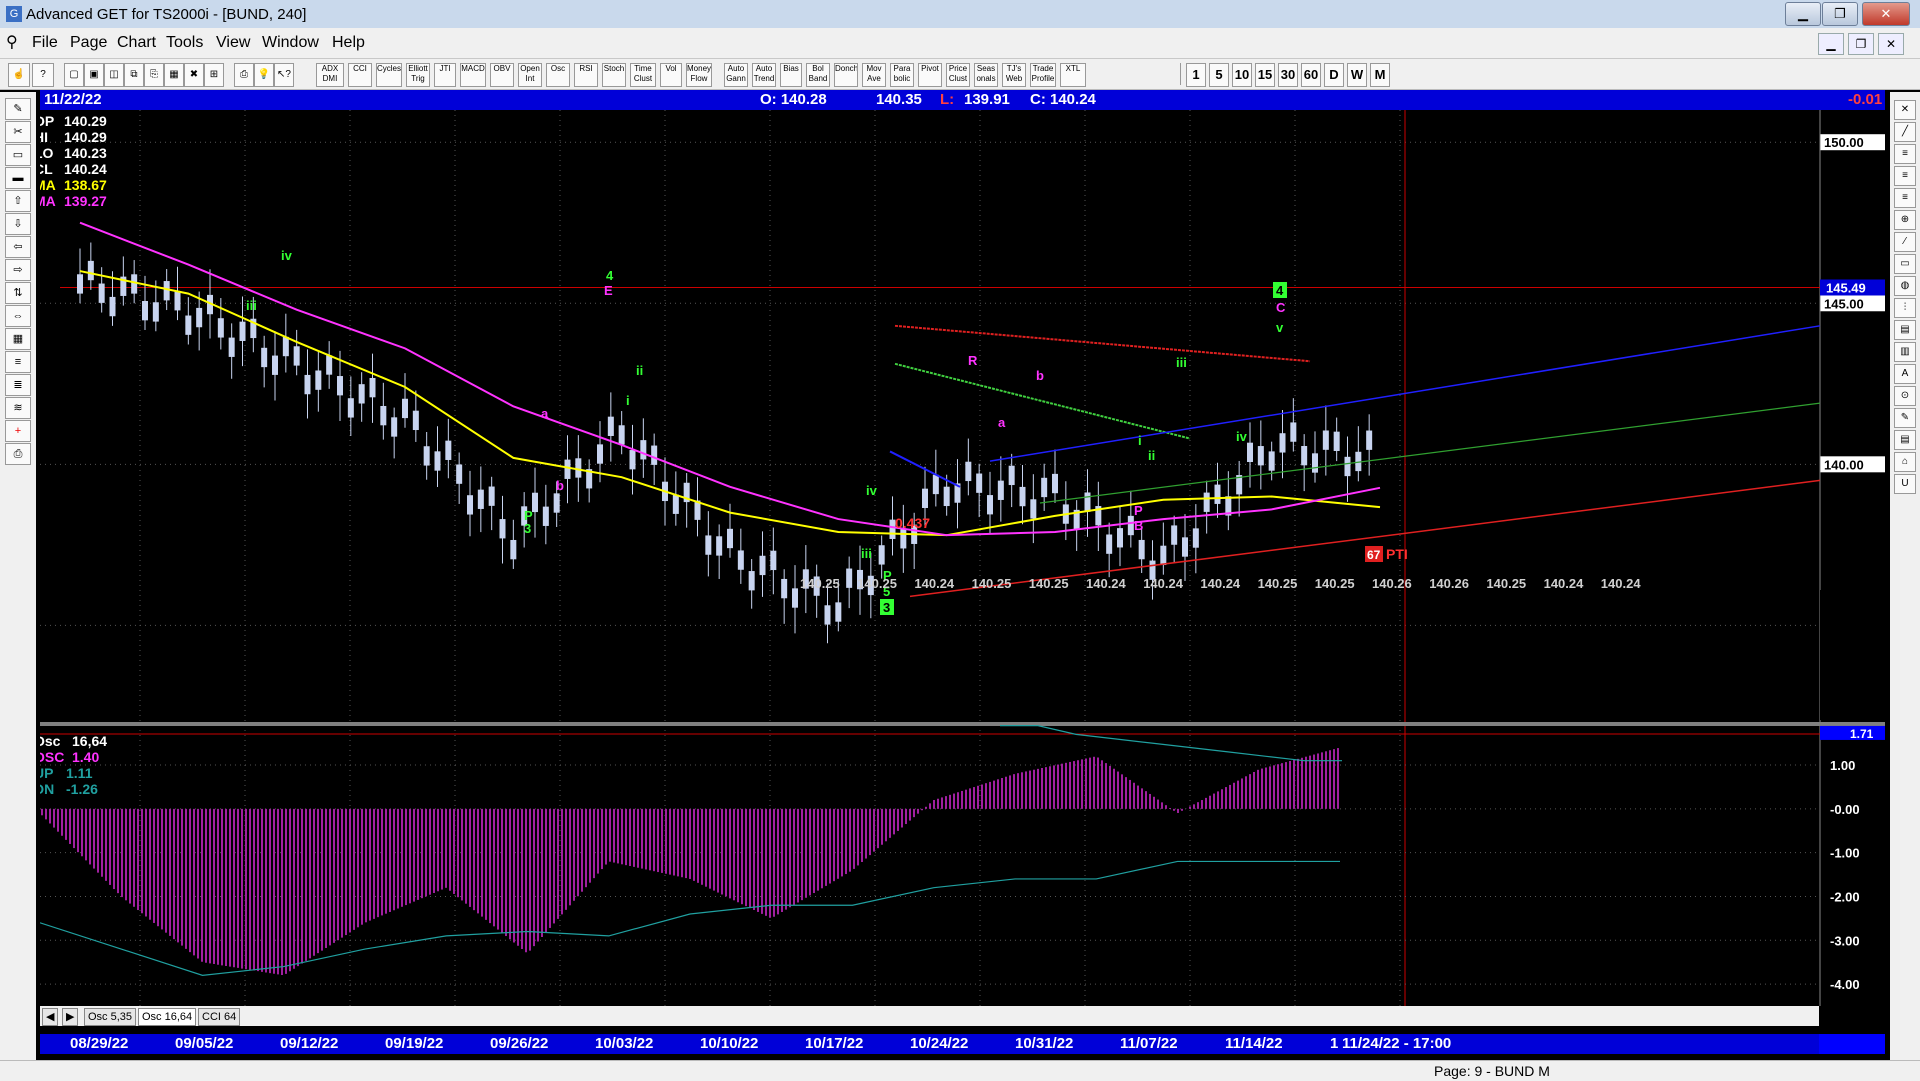 This screenshot has height=1081, width=1920. I want to click on minimize-button: ▁, so click(1803, 14).